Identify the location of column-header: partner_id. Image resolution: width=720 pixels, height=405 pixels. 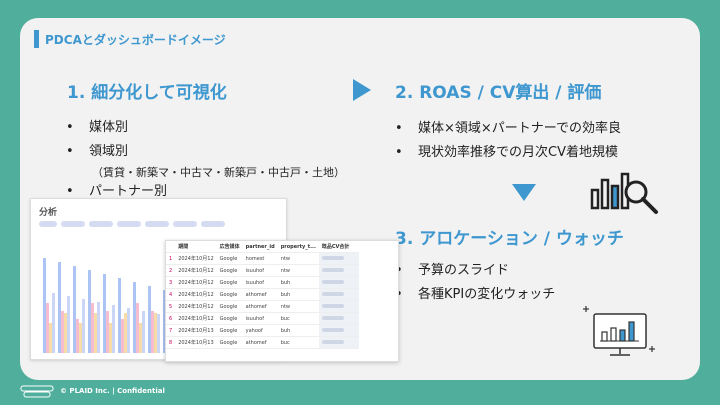
(260, 247).